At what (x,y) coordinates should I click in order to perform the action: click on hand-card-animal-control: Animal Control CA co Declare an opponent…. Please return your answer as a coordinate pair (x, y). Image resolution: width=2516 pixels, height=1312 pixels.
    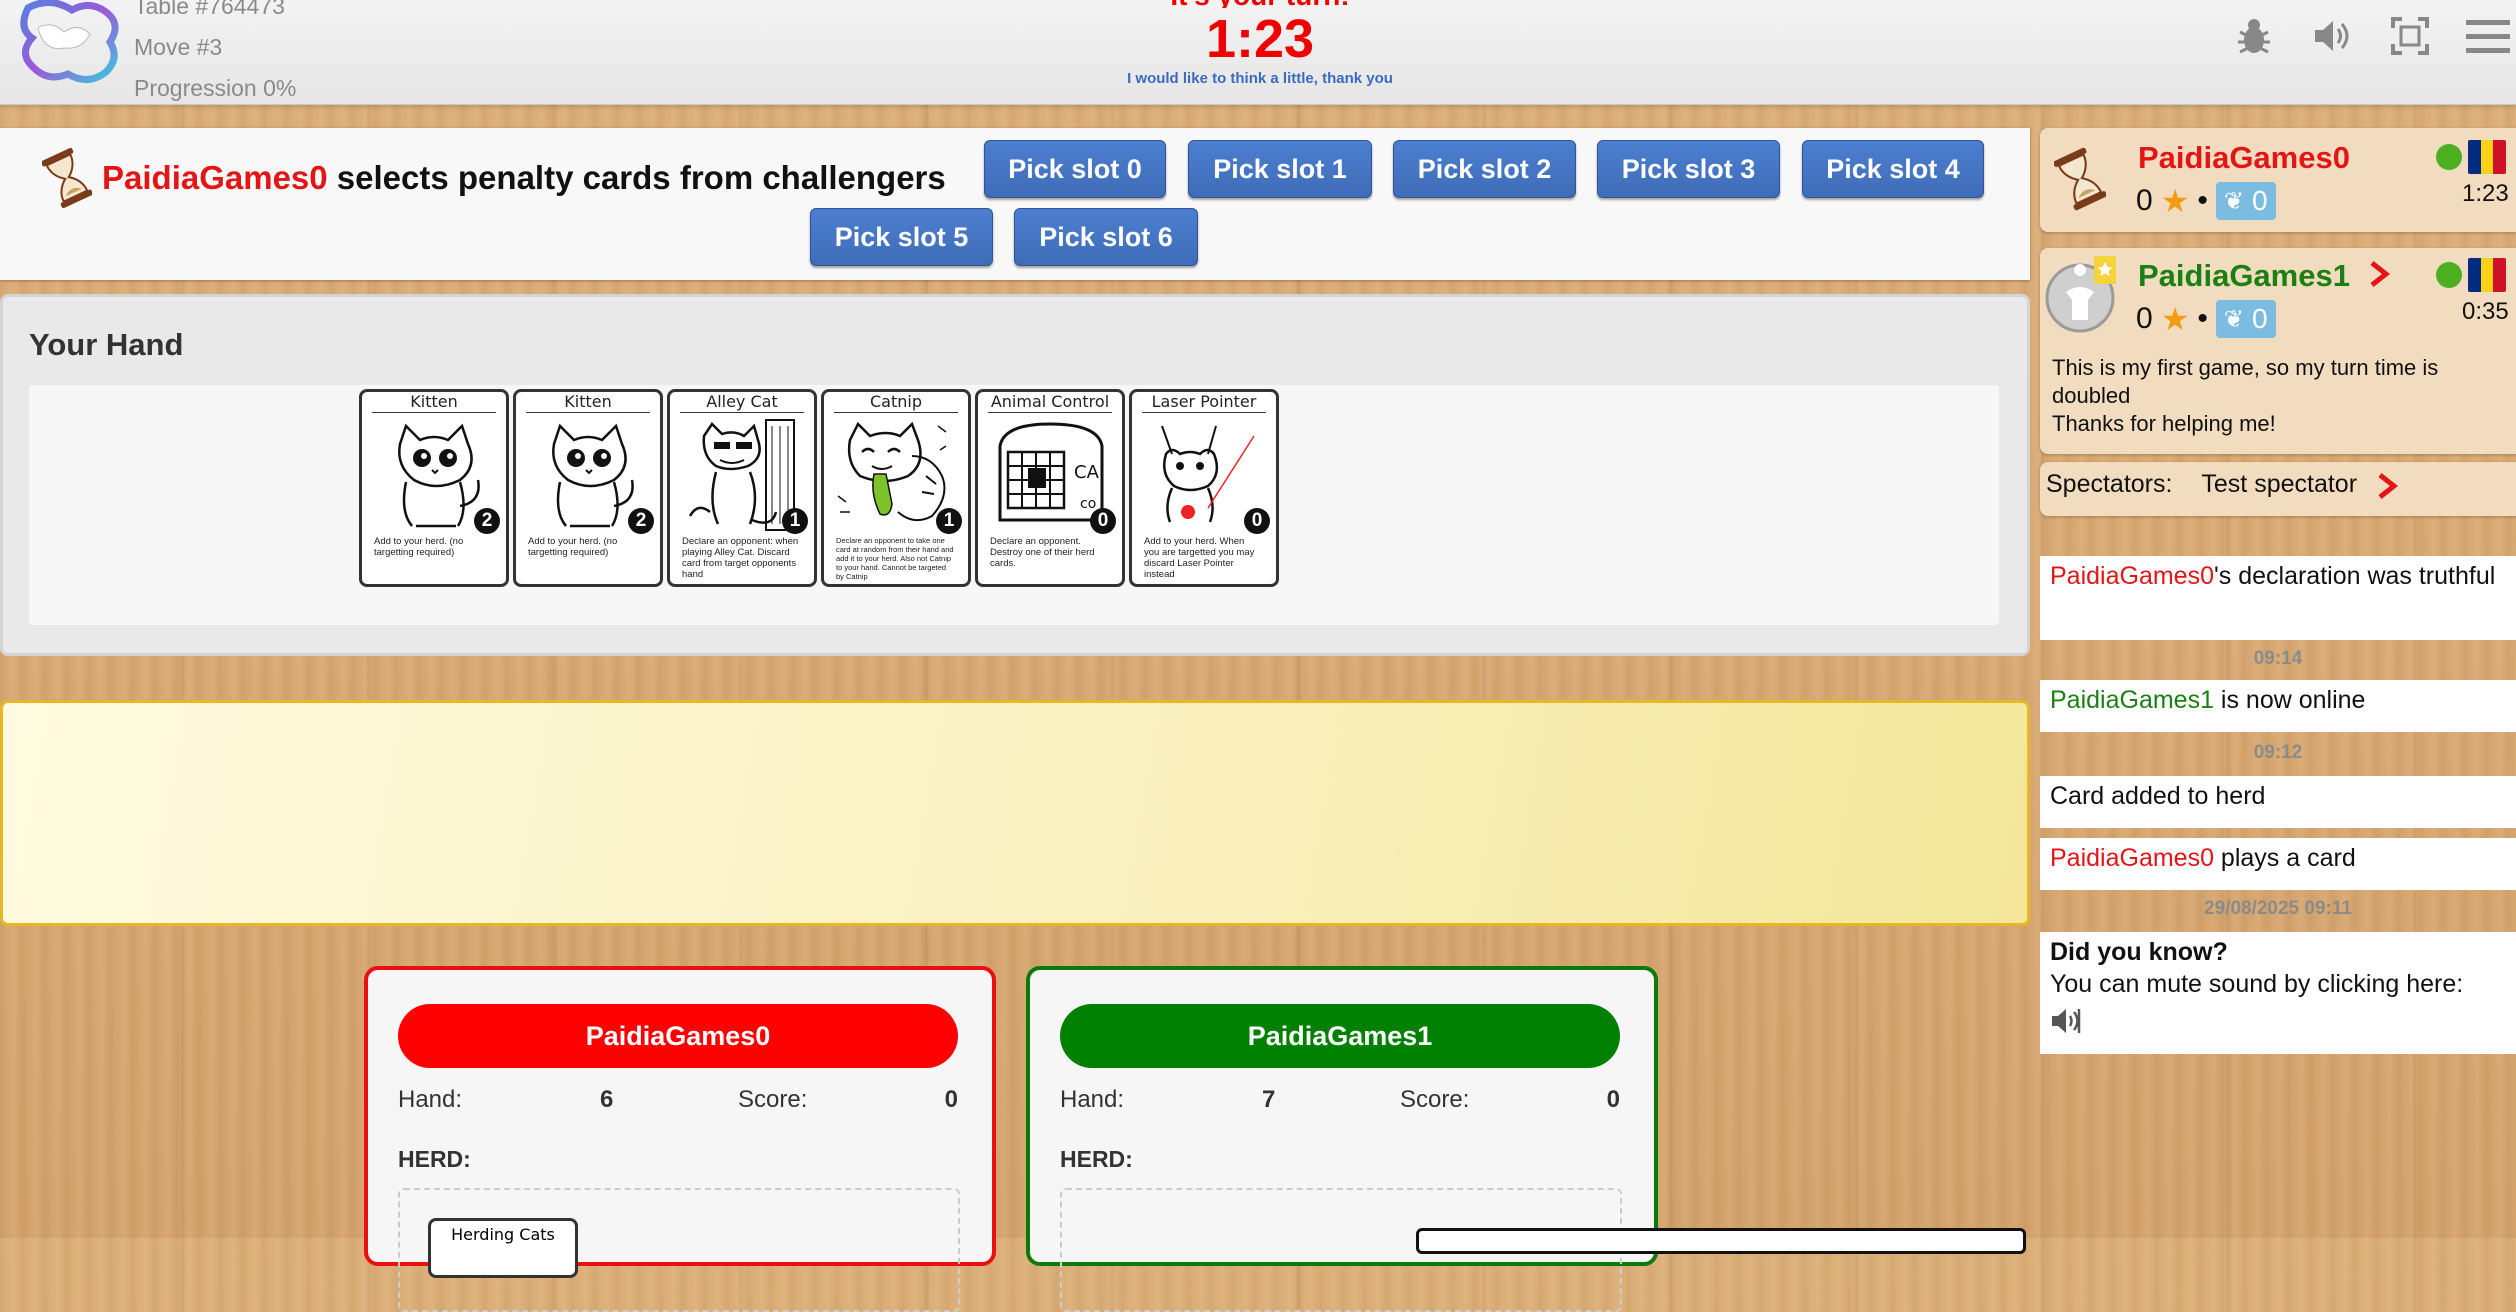
    Looking at the image, I should click on (1050, 488).